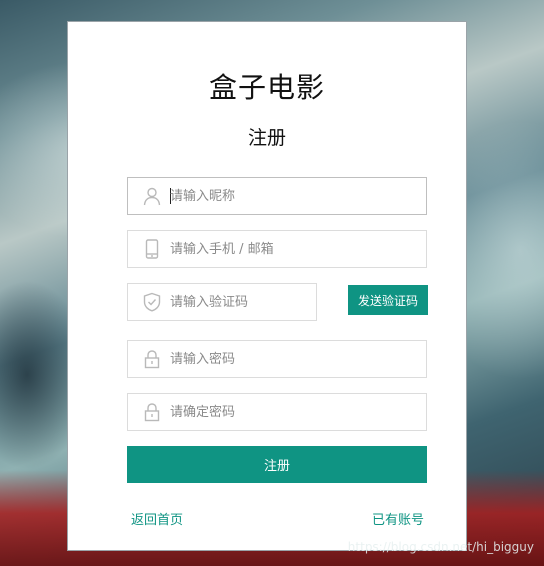 The height and width of the screenshot is (566, 544). Describe the element at coordinates (152, 196) in the screenshot. I see `user-icon` at that location.